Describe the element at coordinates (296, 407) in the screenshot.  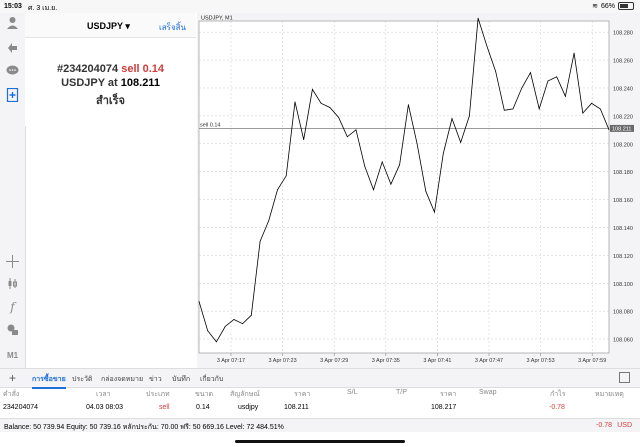
I see `row-price: 108.211` at that location.